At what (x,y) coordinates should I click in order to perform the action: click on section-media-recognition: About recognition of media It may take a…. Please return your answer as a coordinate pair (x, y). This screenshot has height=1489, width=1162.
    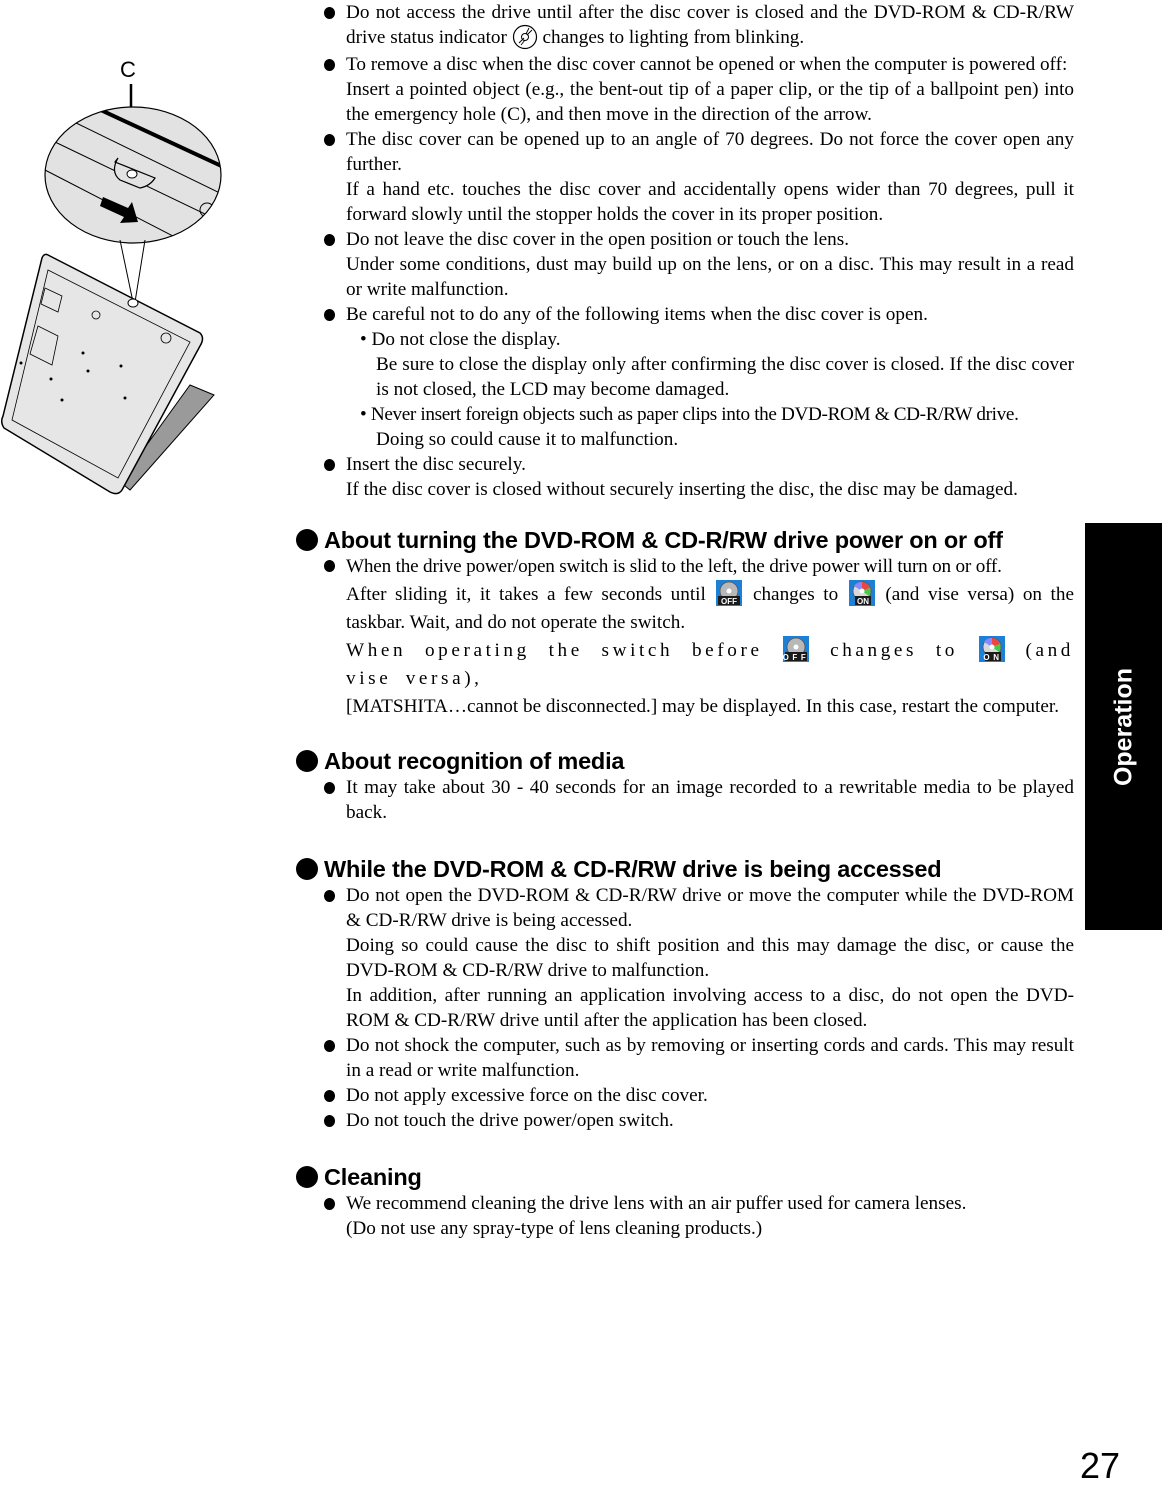
    Looking at the image, I should click on (684, 786).